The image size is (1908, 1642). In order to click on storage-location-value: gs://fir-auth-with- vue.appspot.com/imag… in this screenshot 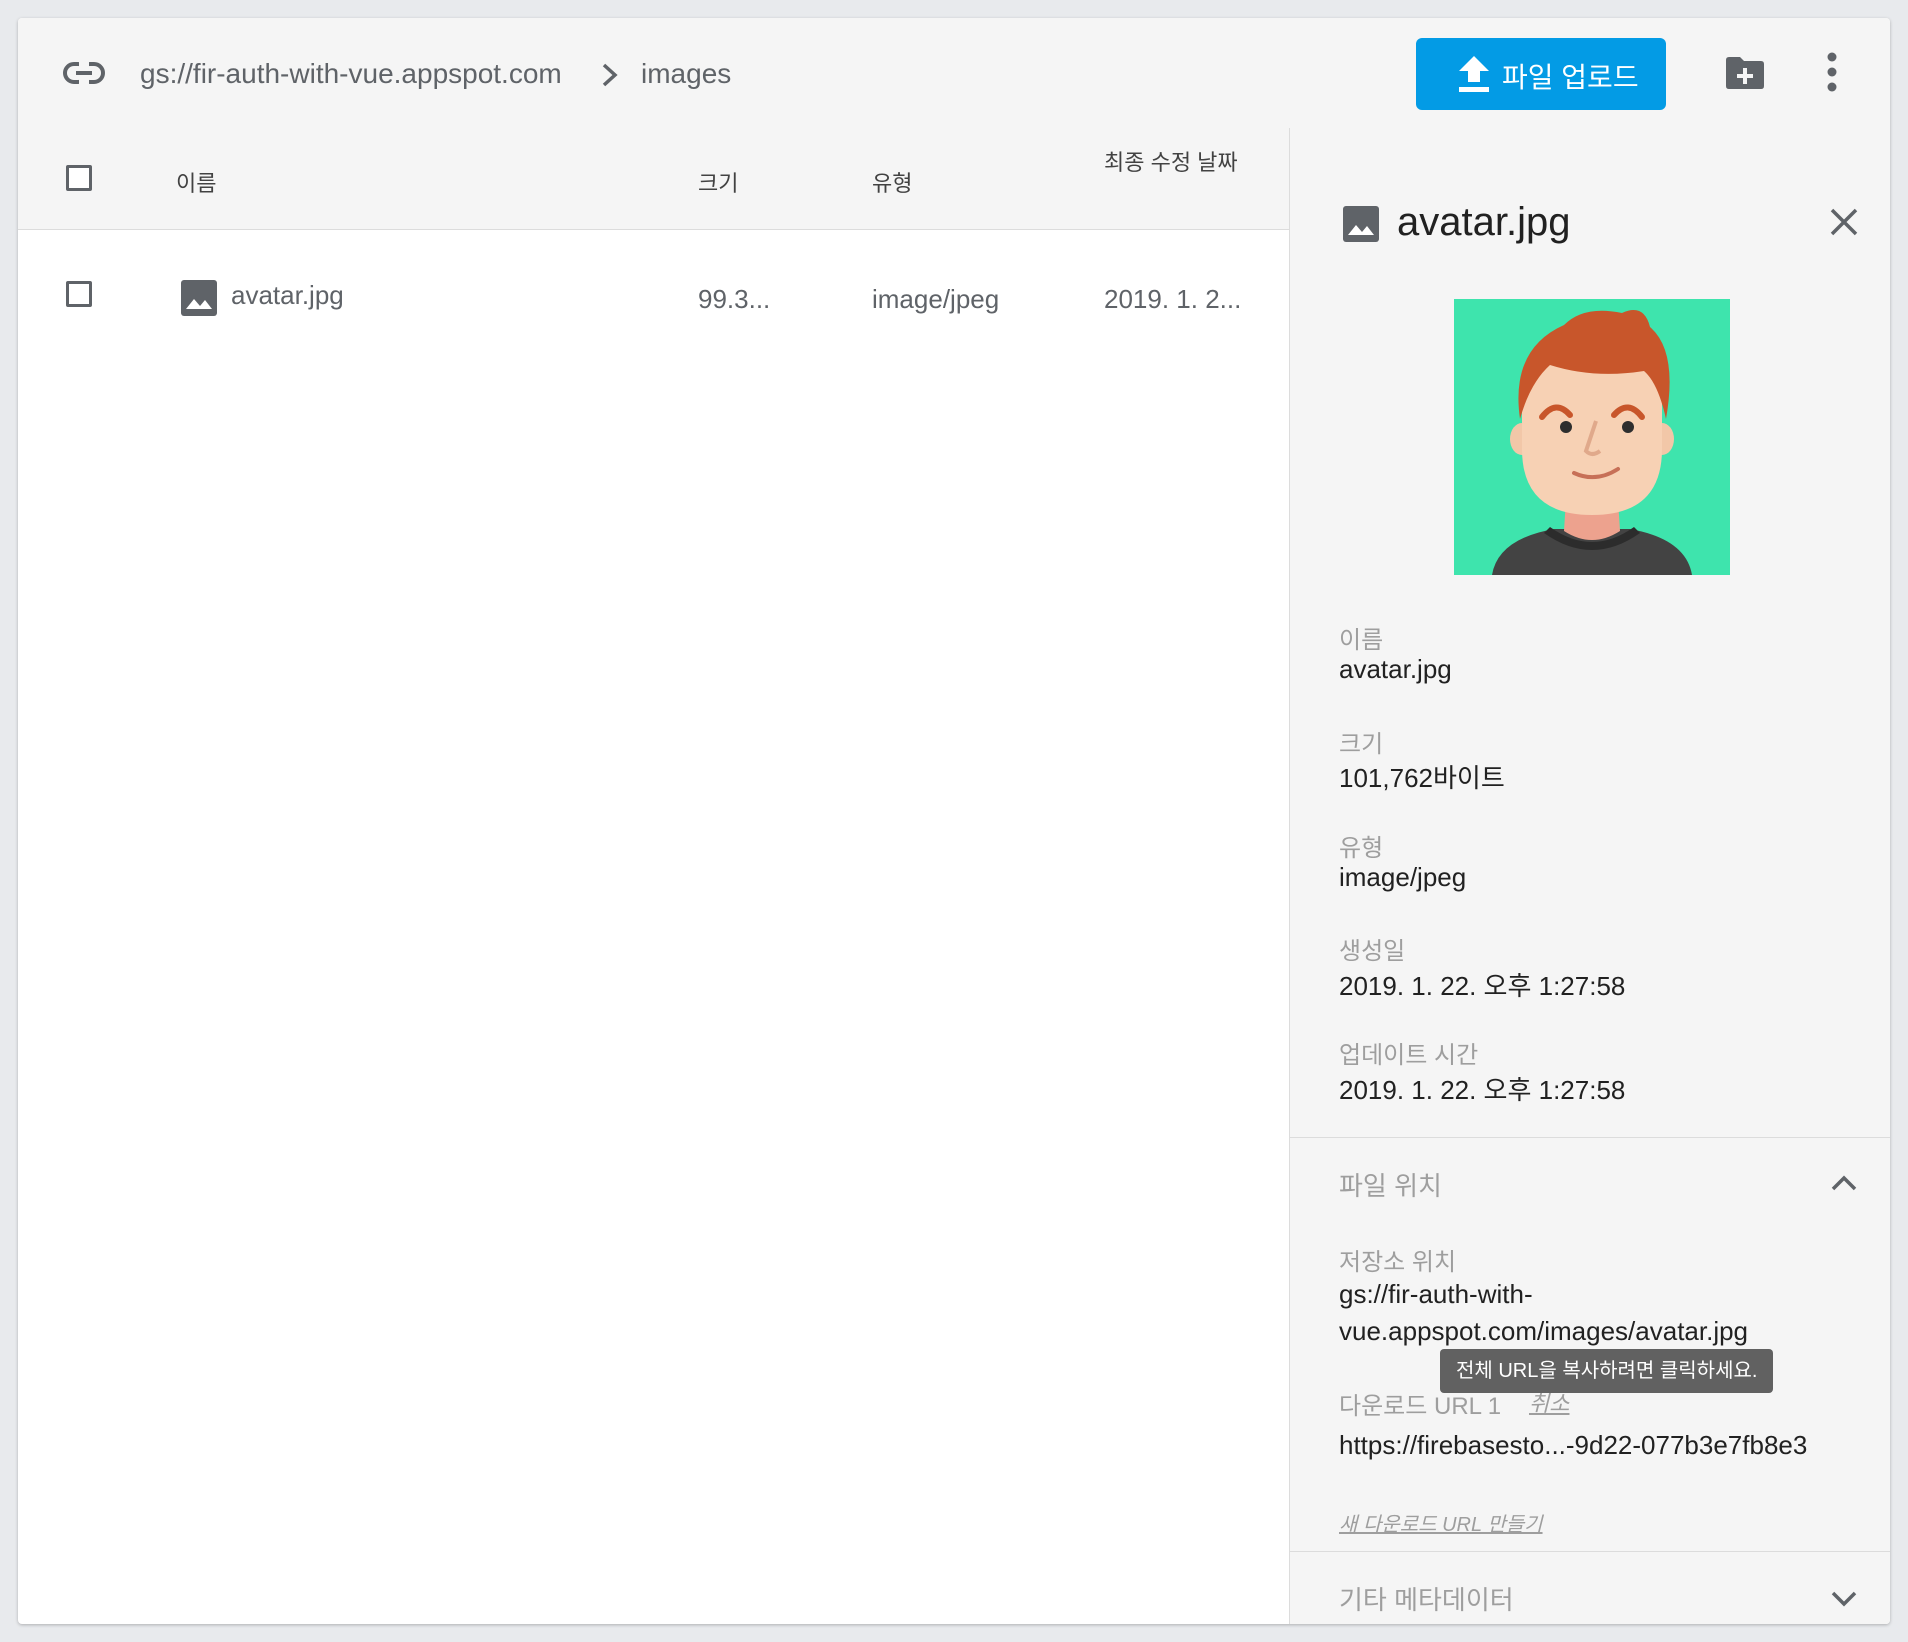, I will do `click(1609, 1313)`.